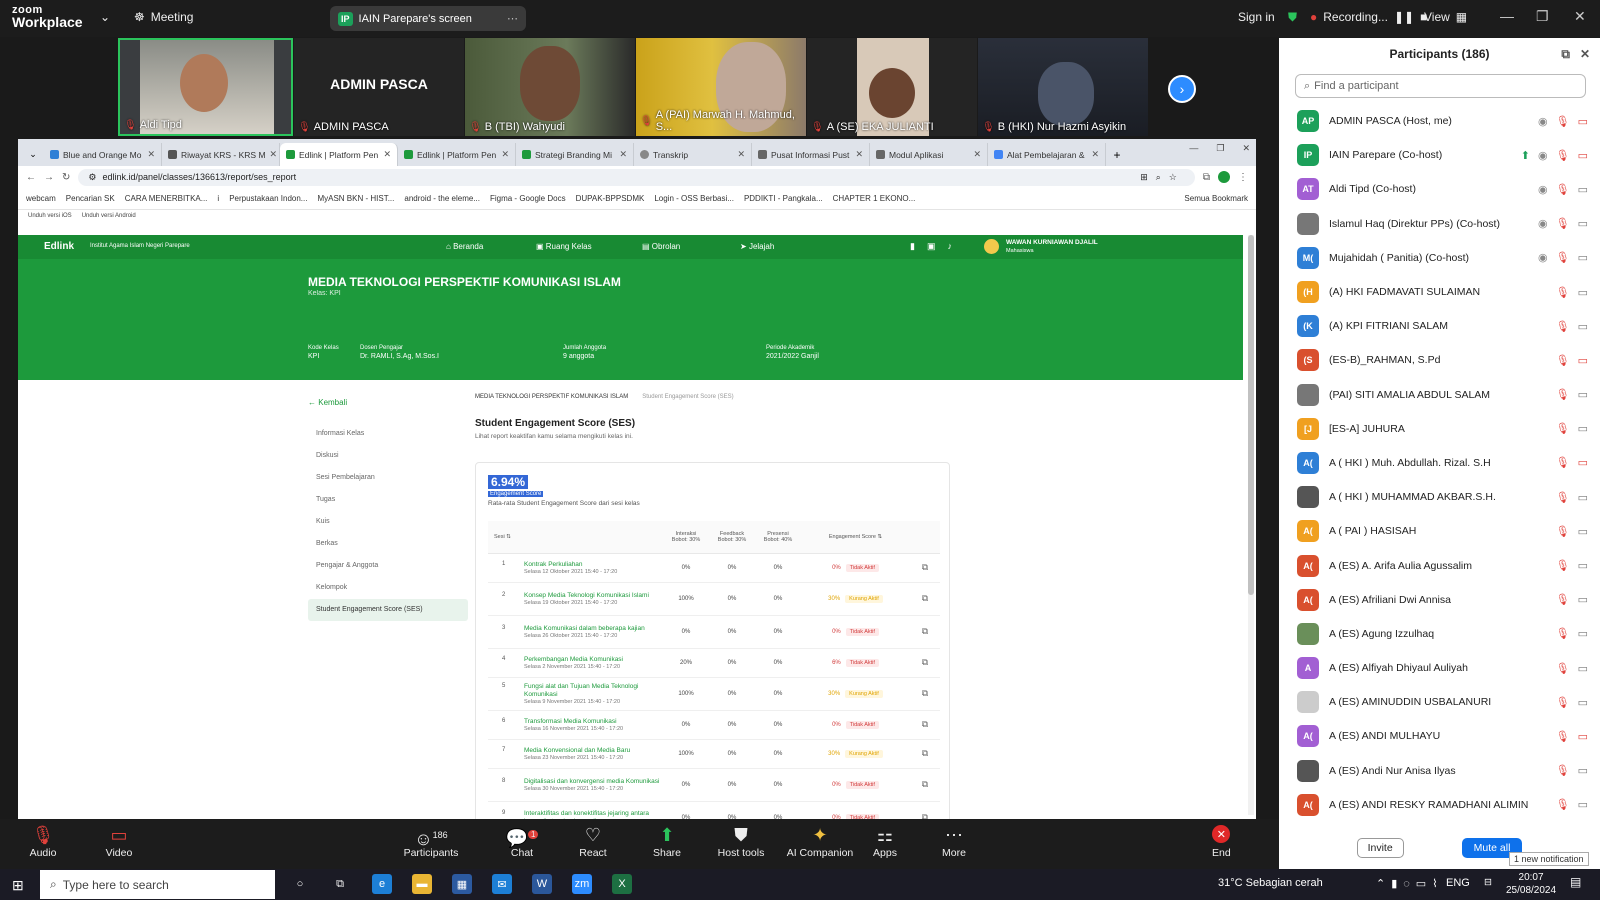  Describe the element at coordinates (1439, 531) in the screenshot. I see `participant-row: A(A ( PAI ) HASISAH 🎙 ▭` at that location.